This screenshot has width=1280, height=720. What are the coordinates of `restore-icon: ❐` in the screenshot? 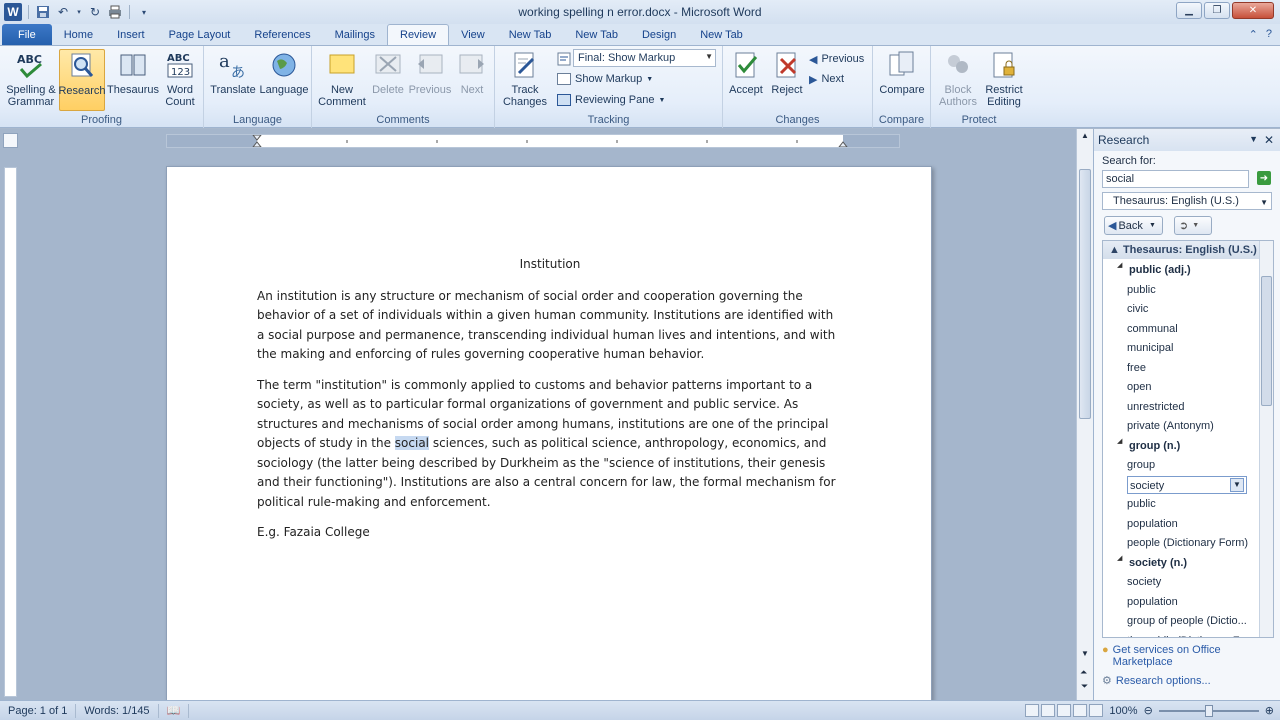 It's located at (1217, 10).